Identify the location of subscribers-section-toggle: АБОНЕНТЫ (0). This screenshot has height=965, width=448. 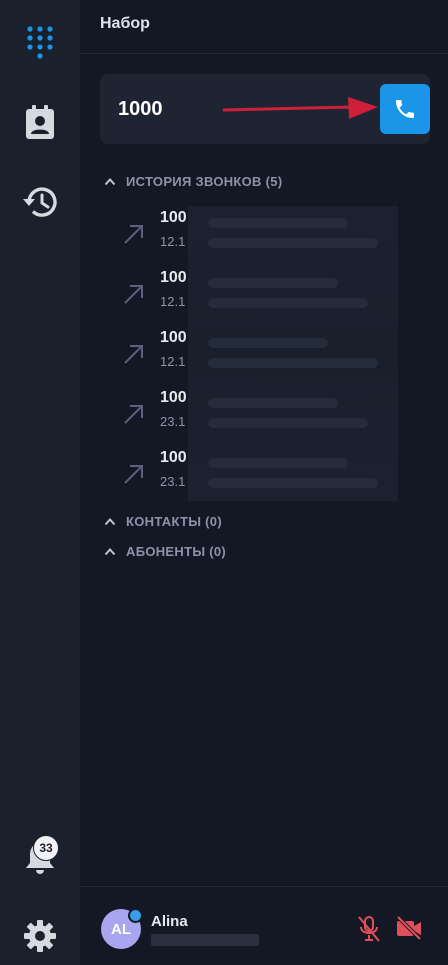
(165, 551).